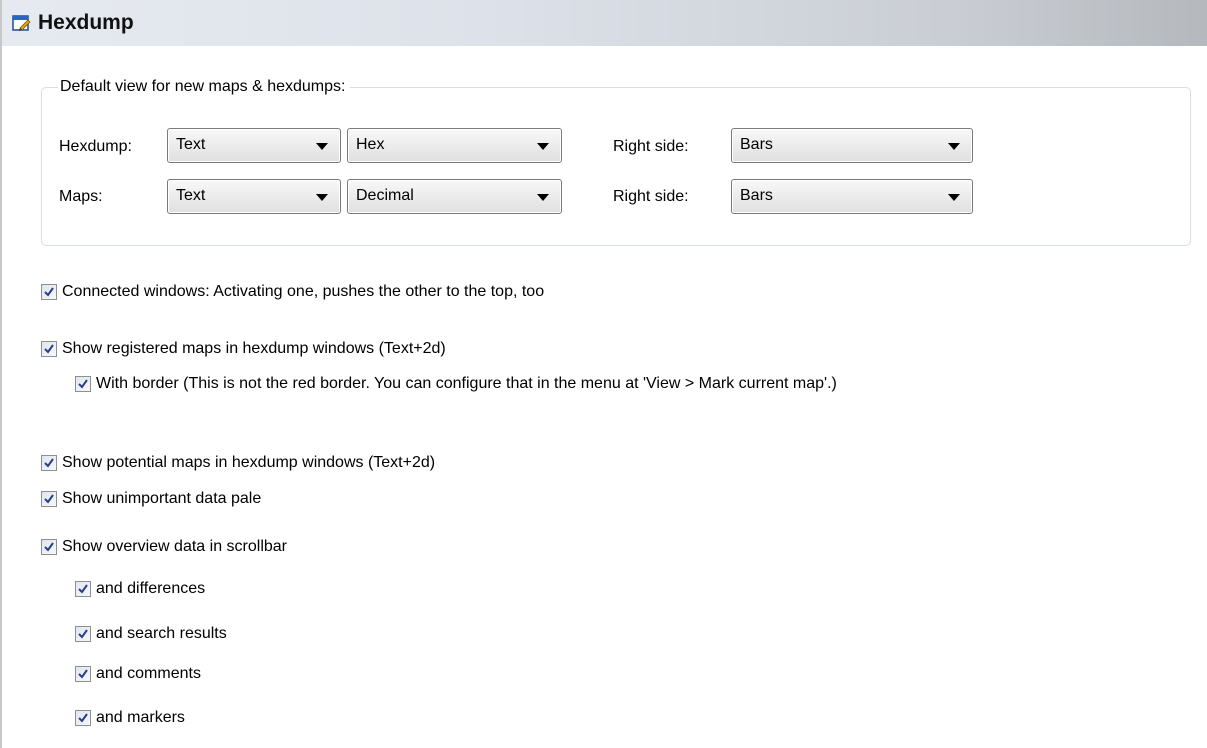  I want to click on maps-right-side-label: Right side:, so click(651, 196).